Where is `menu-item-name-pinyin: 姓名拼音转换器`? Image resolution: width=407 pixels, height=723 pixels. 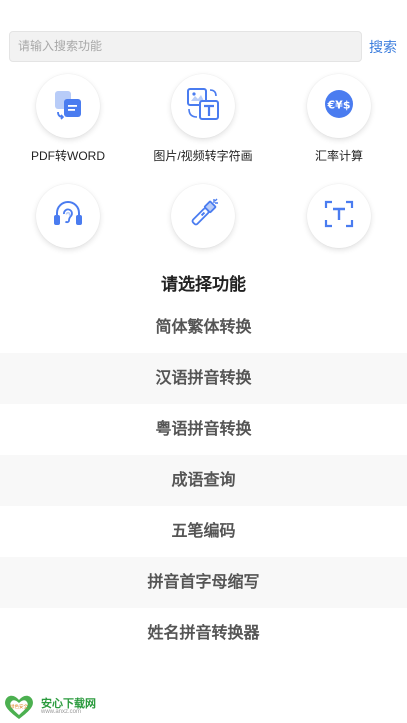 menu-item-name-pinyin: 姓名拼音转换器 is located at coordinates (203, 633).